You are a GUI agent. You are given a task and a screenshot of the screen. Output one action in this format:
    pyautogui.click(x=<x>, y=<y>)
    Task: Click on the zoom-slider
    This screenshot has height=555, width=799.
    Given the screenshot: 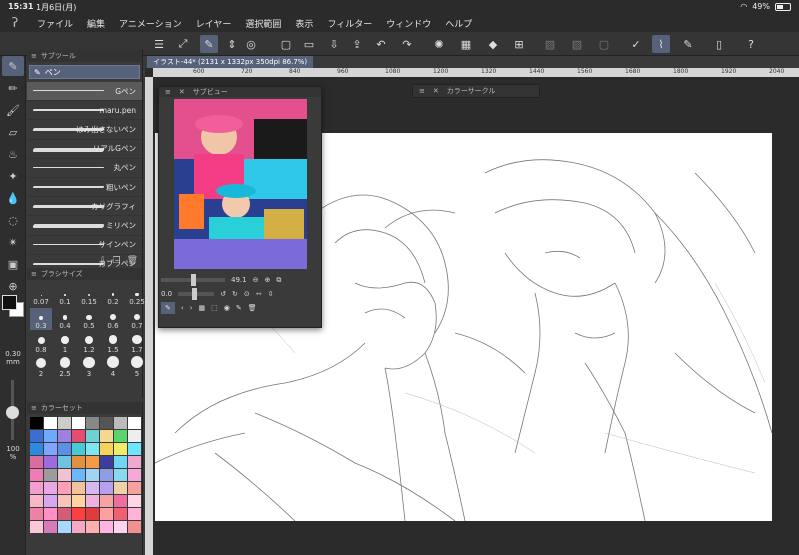 What is the action you would take?
    pyautogui.click(x=193, y=280)
    